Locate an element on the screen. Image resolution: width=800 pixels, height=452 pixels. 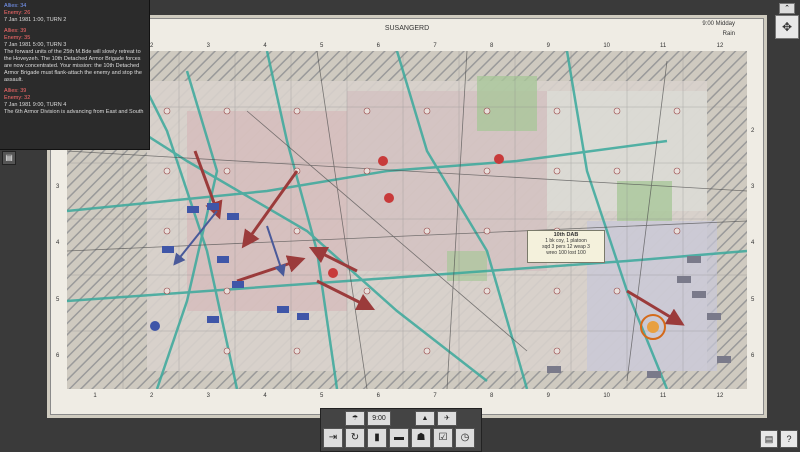
tank-icon: ▬ is located at coordinates (399, 437).